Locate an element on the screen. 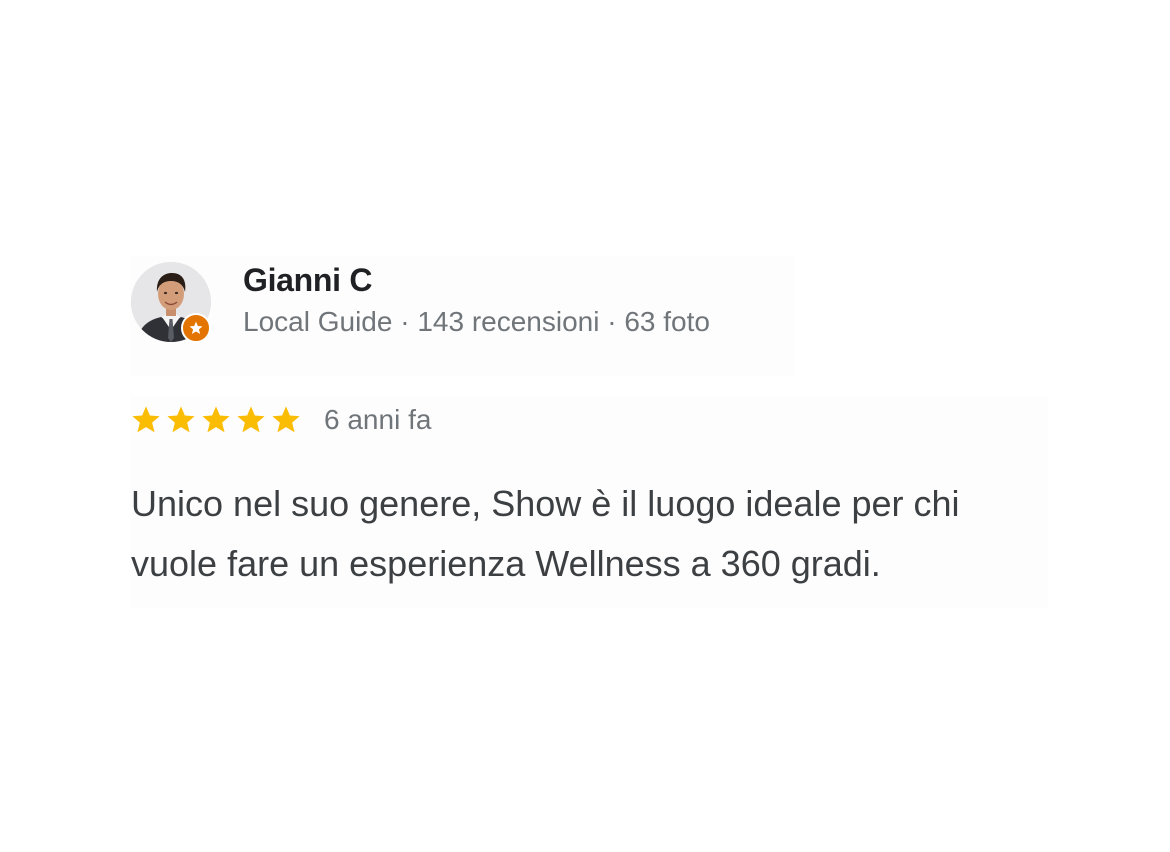 The image size is (1170, 852). author-photos-count: 63 foto is located at coordinates (667, 321).